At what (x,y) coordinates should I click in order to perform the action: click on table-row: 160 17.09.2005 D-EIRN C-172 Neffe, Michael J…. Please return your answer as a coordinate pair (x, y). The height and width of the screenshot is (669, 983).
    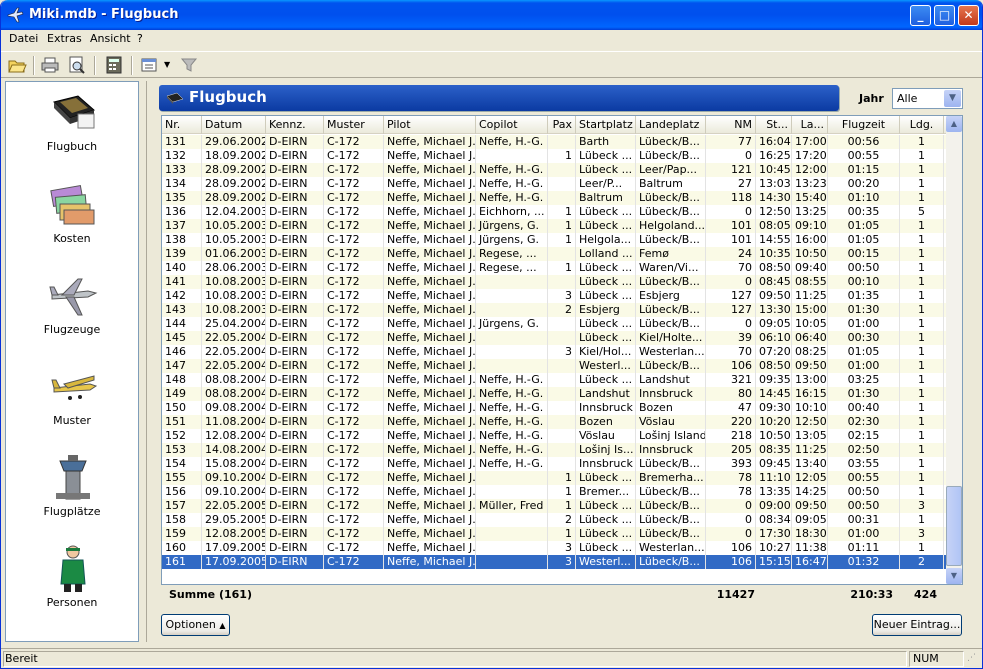
    Looking at the image, I should click on (554, 548).